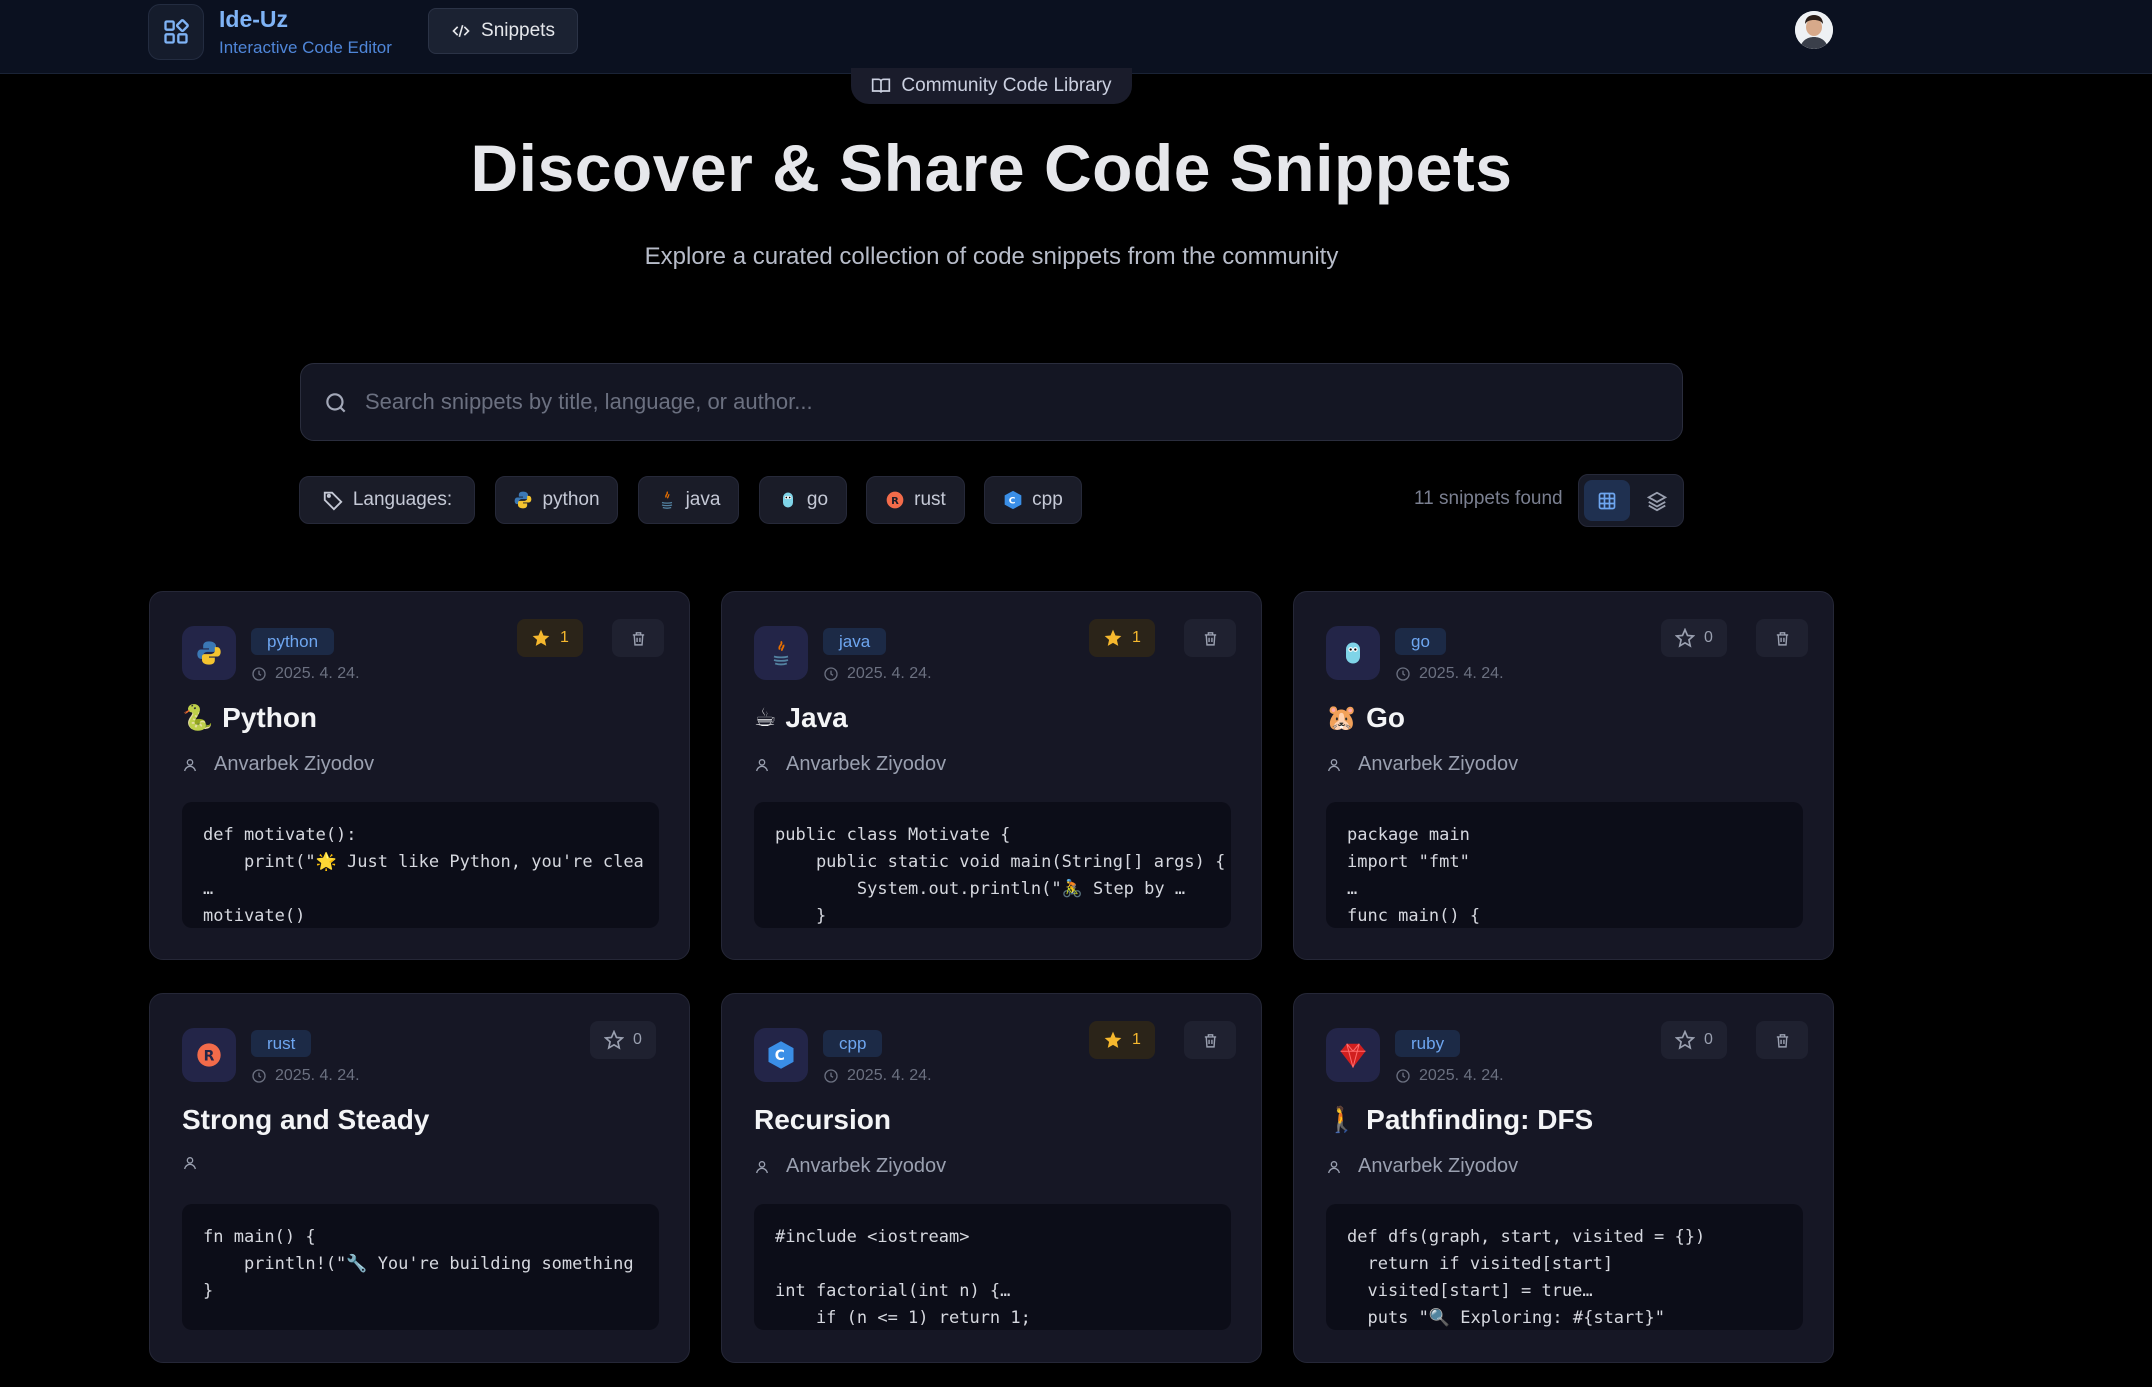  Describe the element at coordinates (1386, 717) in the screenshot. I see `card-title-text: Go` at that location.